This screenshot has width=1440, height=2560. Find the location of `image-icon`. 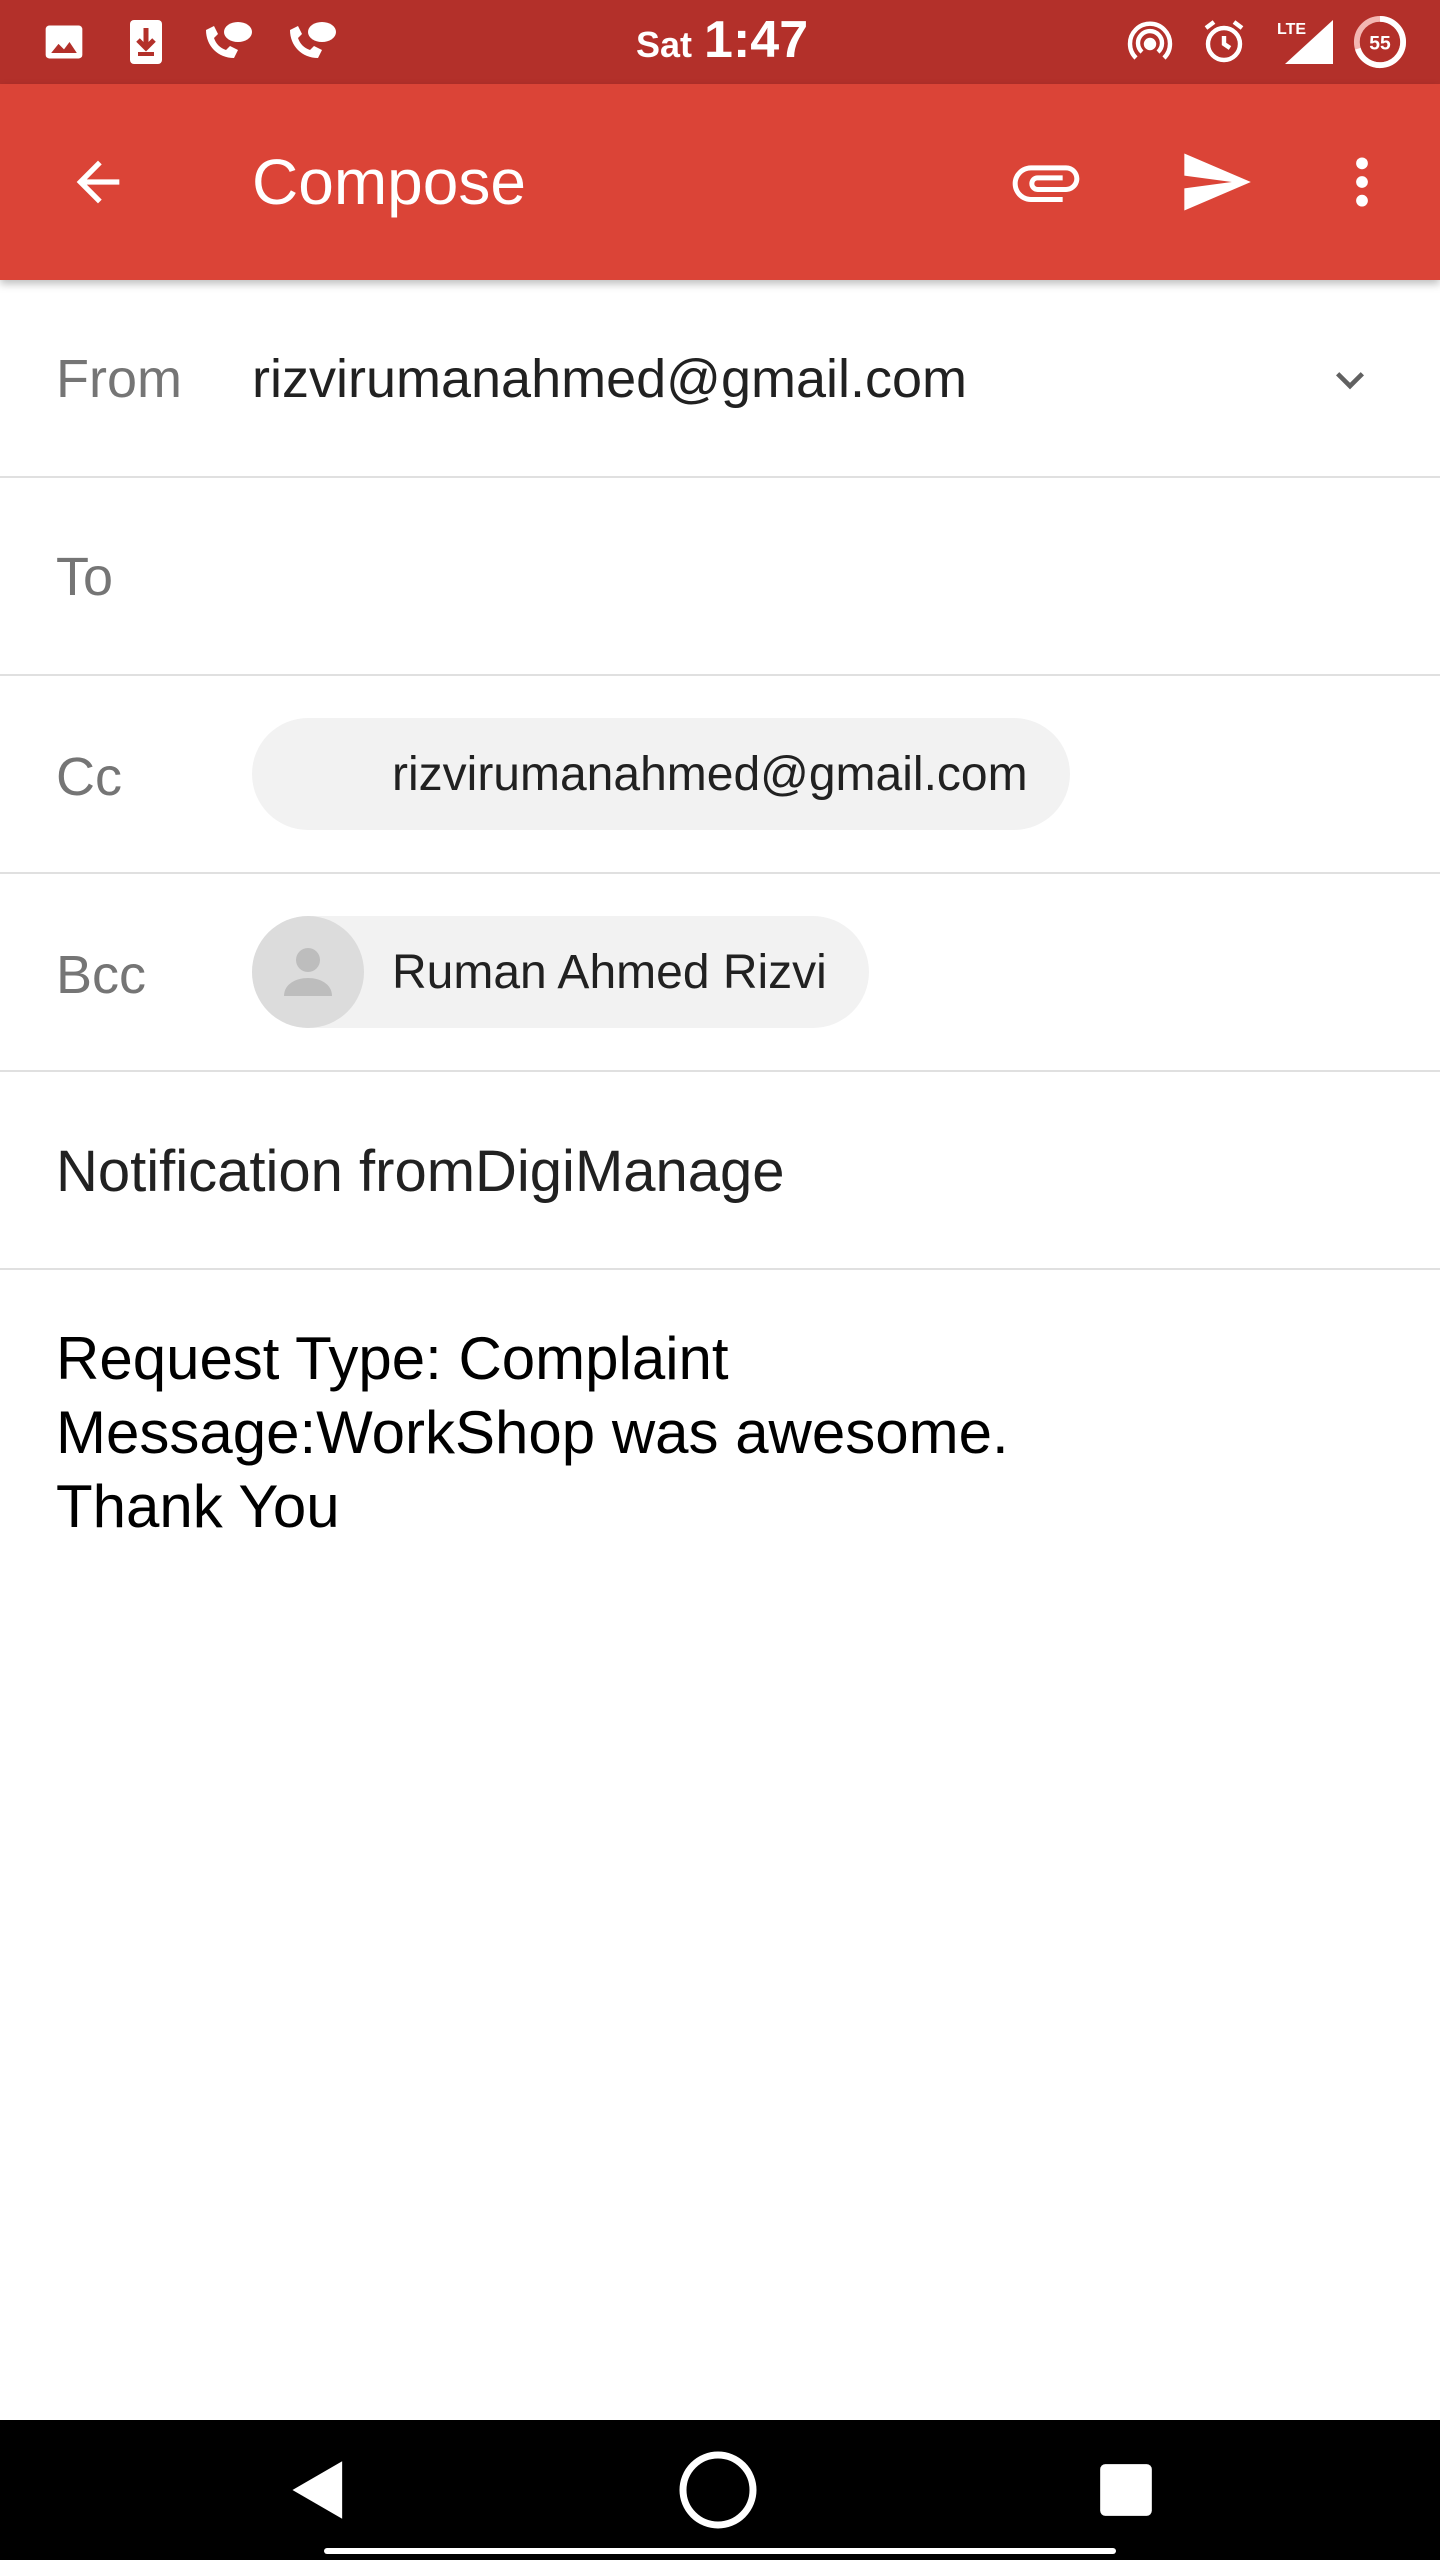

image-icon is located at coordinates (64, 42).